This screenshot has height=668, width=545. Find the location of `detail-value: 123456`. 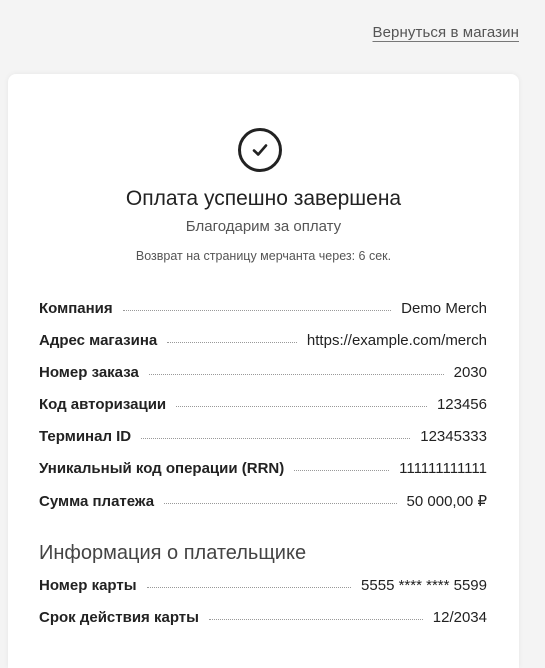

detail-value: 123456 is located at coordinates (461, 404).